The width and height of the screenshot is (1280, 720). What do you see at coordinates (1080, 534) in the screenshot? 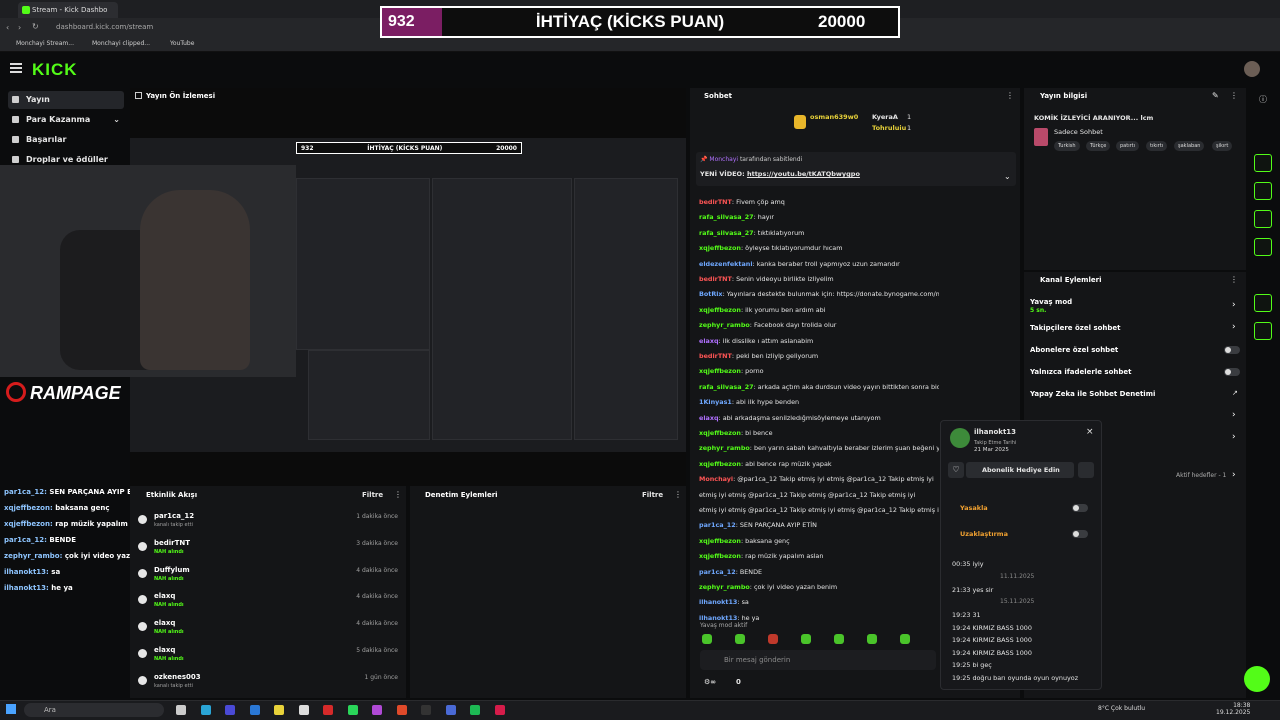
I see `timeout-toggle` at bounding box center [1080, 534].